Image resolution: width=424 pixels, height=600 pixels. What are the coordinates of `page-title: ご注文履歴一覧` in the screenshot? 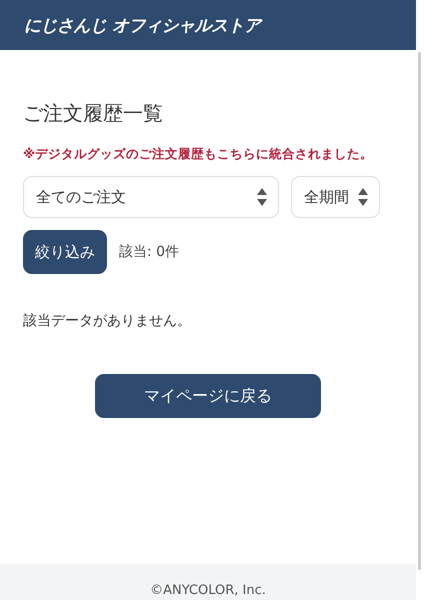 It's located at (93, 113).